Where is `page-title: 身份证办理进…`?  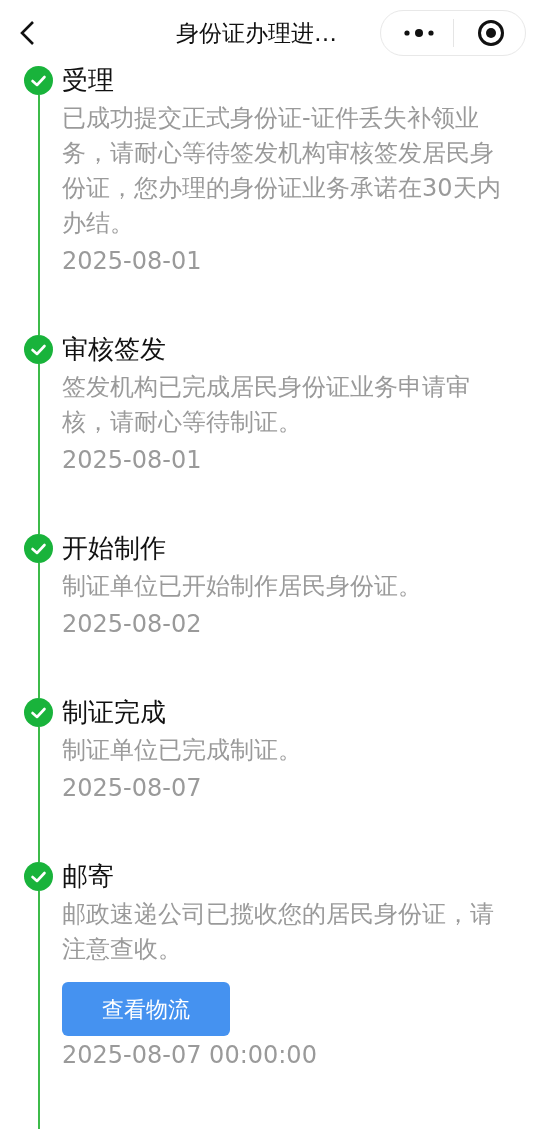
page-title: 身份证办理进… is located at coordinates (256, 33).